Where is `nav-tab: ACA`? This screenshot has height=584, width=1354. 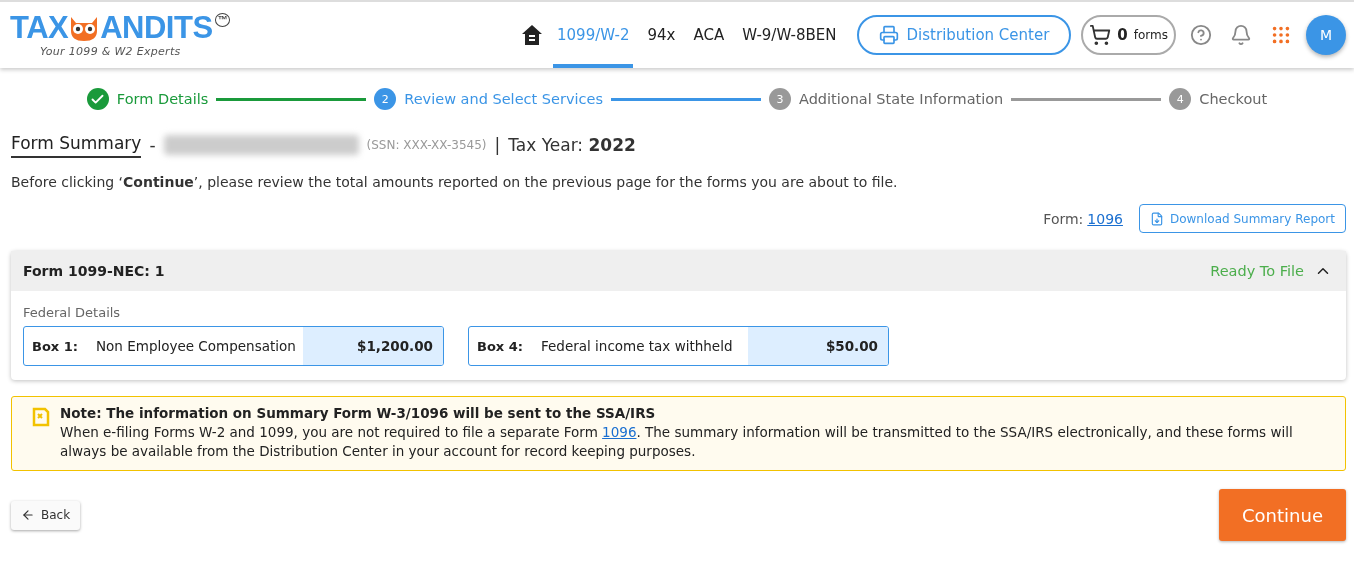 nav-tab: ACA is located at coordinates (709, 35).